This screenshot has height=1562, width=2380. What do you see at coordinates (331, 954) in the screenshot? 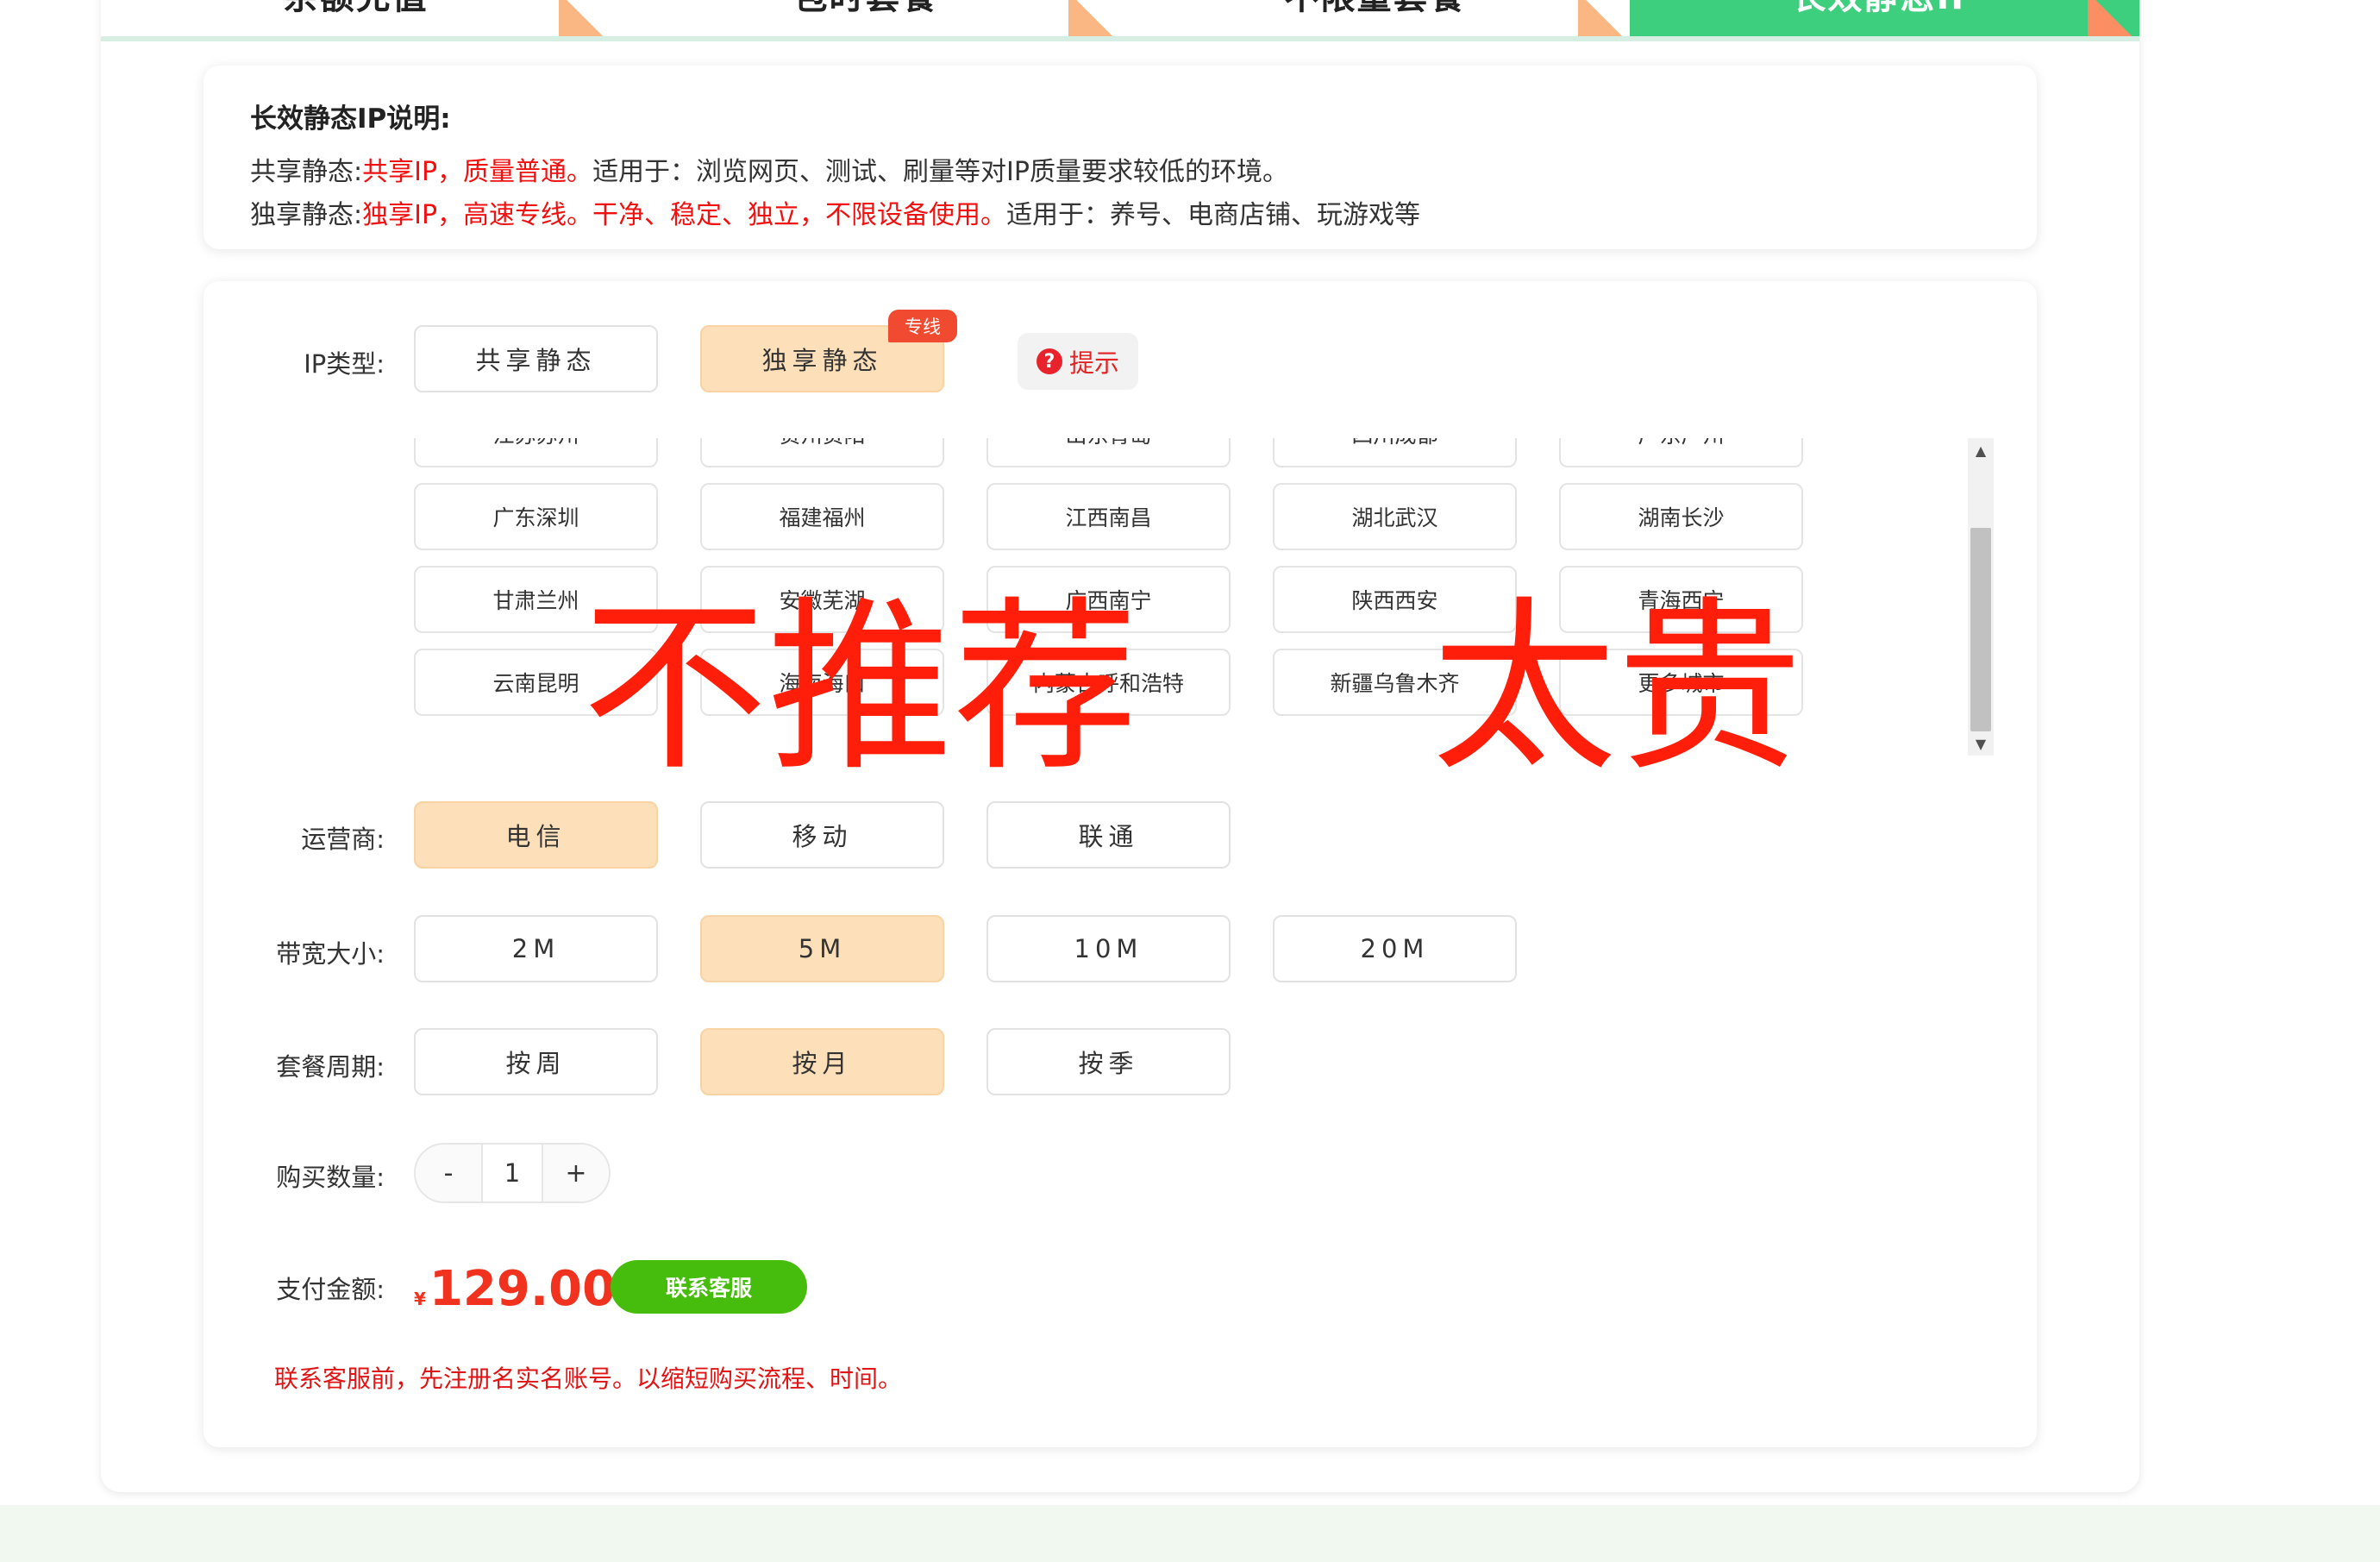
I see `bandwidth-label: 带宽大小:` at bounding box center [331, 954].